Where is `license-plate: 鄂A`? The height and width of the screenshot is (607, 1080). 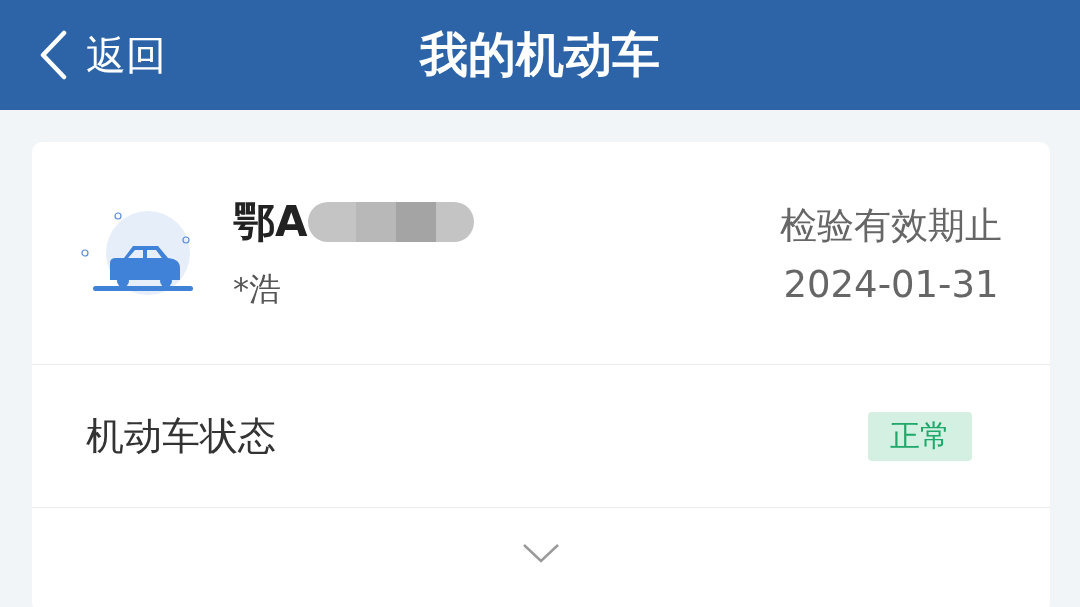 license-plate: 鄂A is located at coordinates (270, 222).